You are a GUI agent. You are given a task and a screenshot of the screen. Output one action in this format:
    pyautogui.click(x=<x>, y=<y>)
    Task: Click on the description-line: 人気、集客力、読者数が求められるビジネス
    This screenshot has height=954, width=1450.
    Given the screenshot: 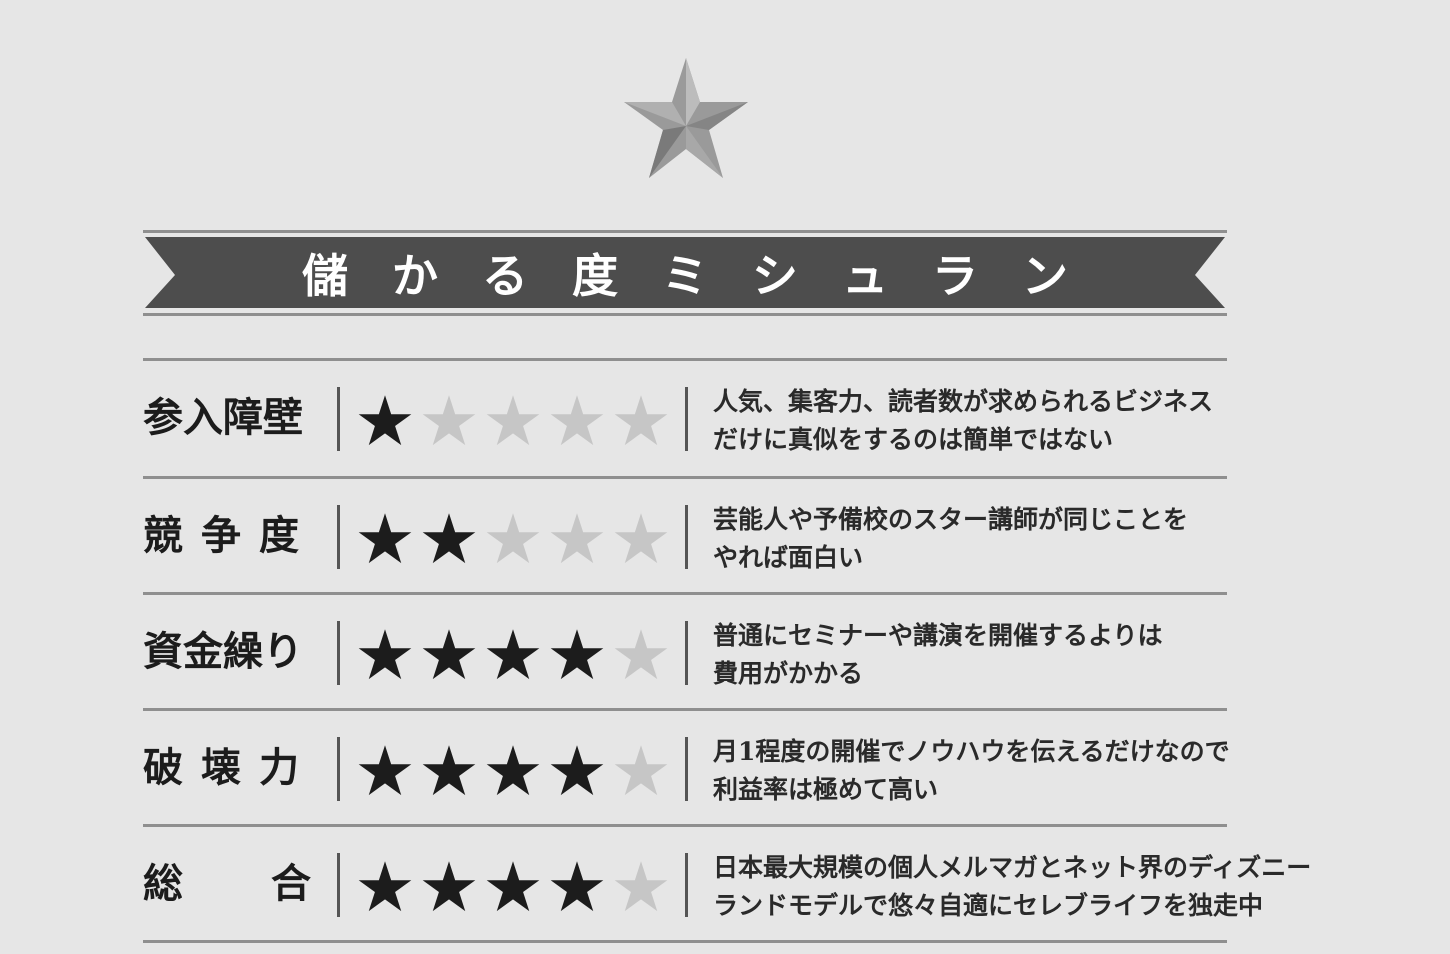 What is the action you would take?
    pyautogui.click(x=963, y=401)
    